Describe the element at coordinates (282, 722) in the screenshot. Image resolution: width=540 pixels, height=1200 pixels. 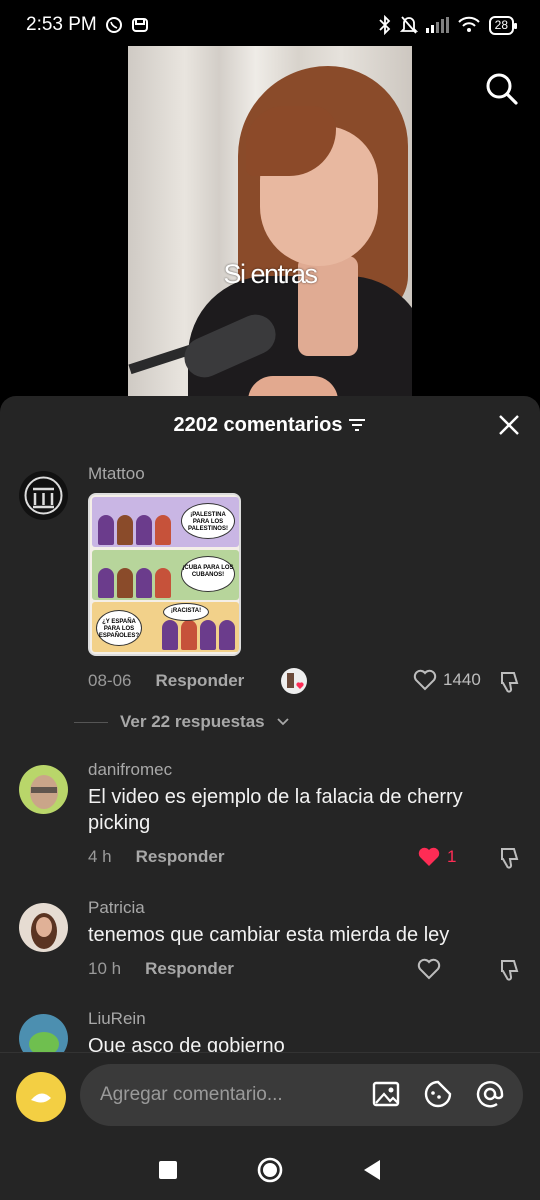
I see `chevron-down-icon` at that location.